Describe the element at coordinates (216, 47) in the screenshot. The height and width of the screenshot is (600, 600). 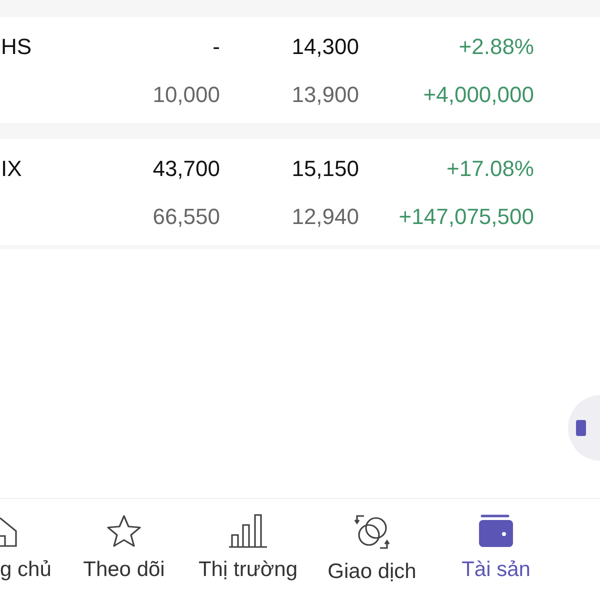
I see `table-cell-text: -` at that location.